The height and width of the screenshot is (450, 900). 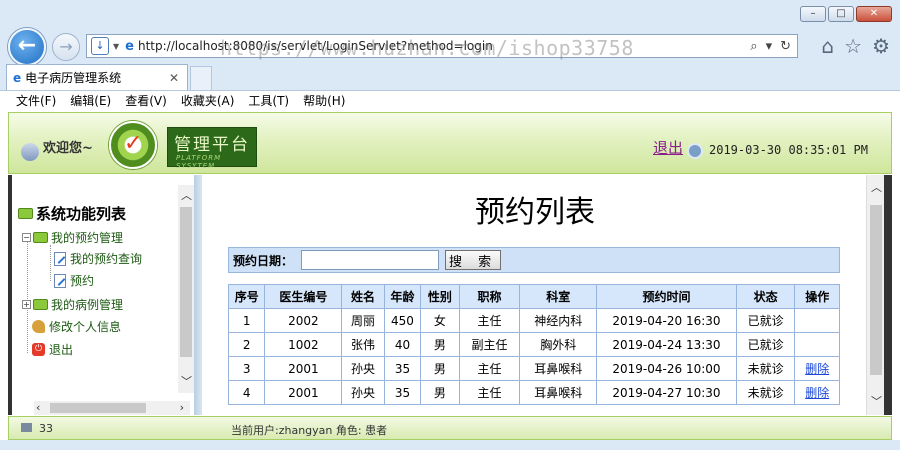 What do you see at coordinates (534, 260) in the screenshot?
I see `search-bar: 预约日期： 搜 索` at bounding box center [534, 260].